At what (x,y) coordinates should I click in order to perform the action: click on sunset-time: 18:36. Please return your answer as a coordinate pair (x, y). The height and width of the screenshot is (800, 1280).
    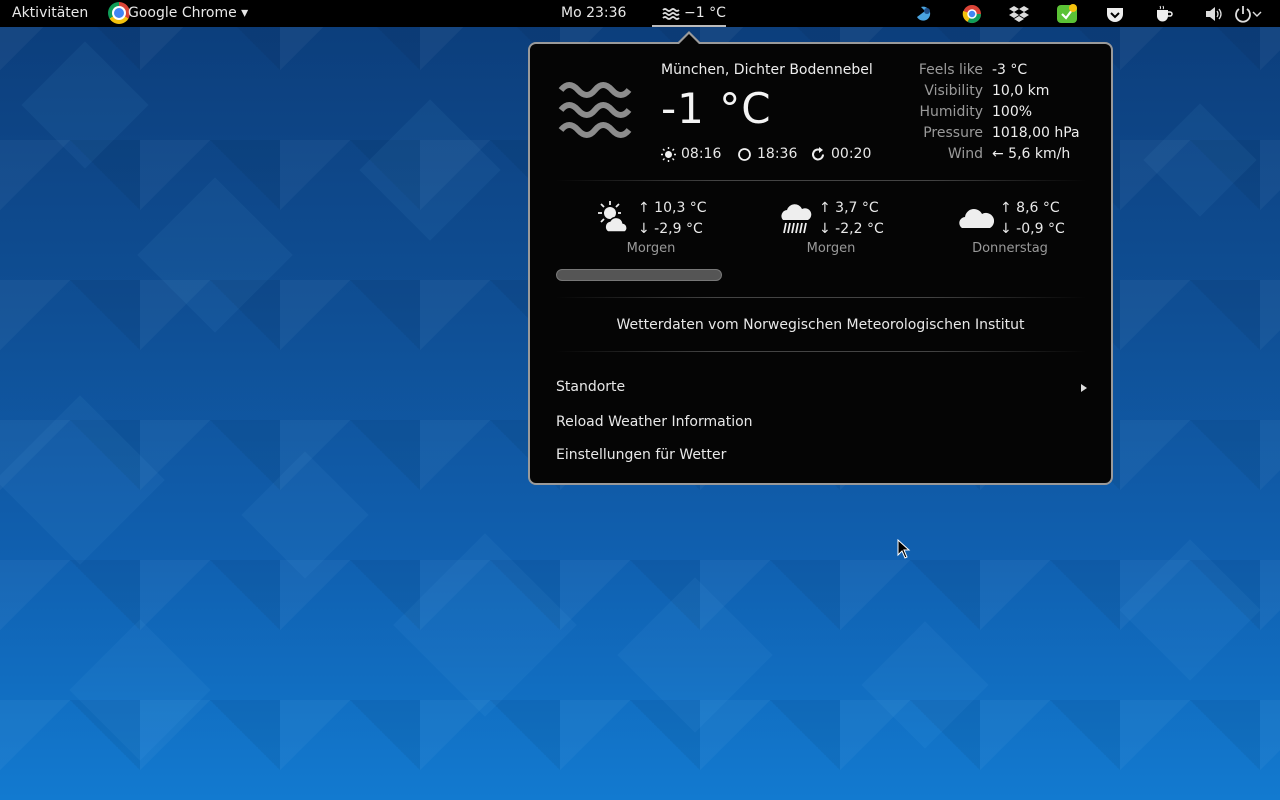
    Looking at the image, I should click on (777, 154).